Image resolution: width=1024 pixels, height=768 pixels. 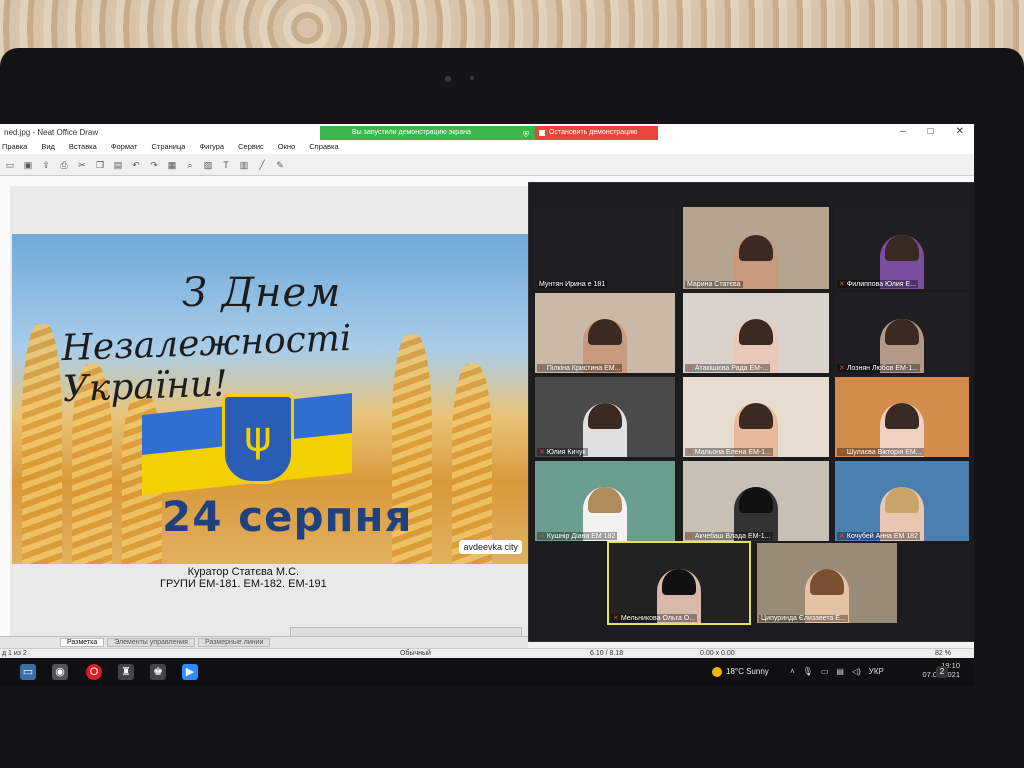 What do you see at coordinates (323, 148) in the screenshot?
I see `menu-item-help: Справка` at bounding box center [323, 148].